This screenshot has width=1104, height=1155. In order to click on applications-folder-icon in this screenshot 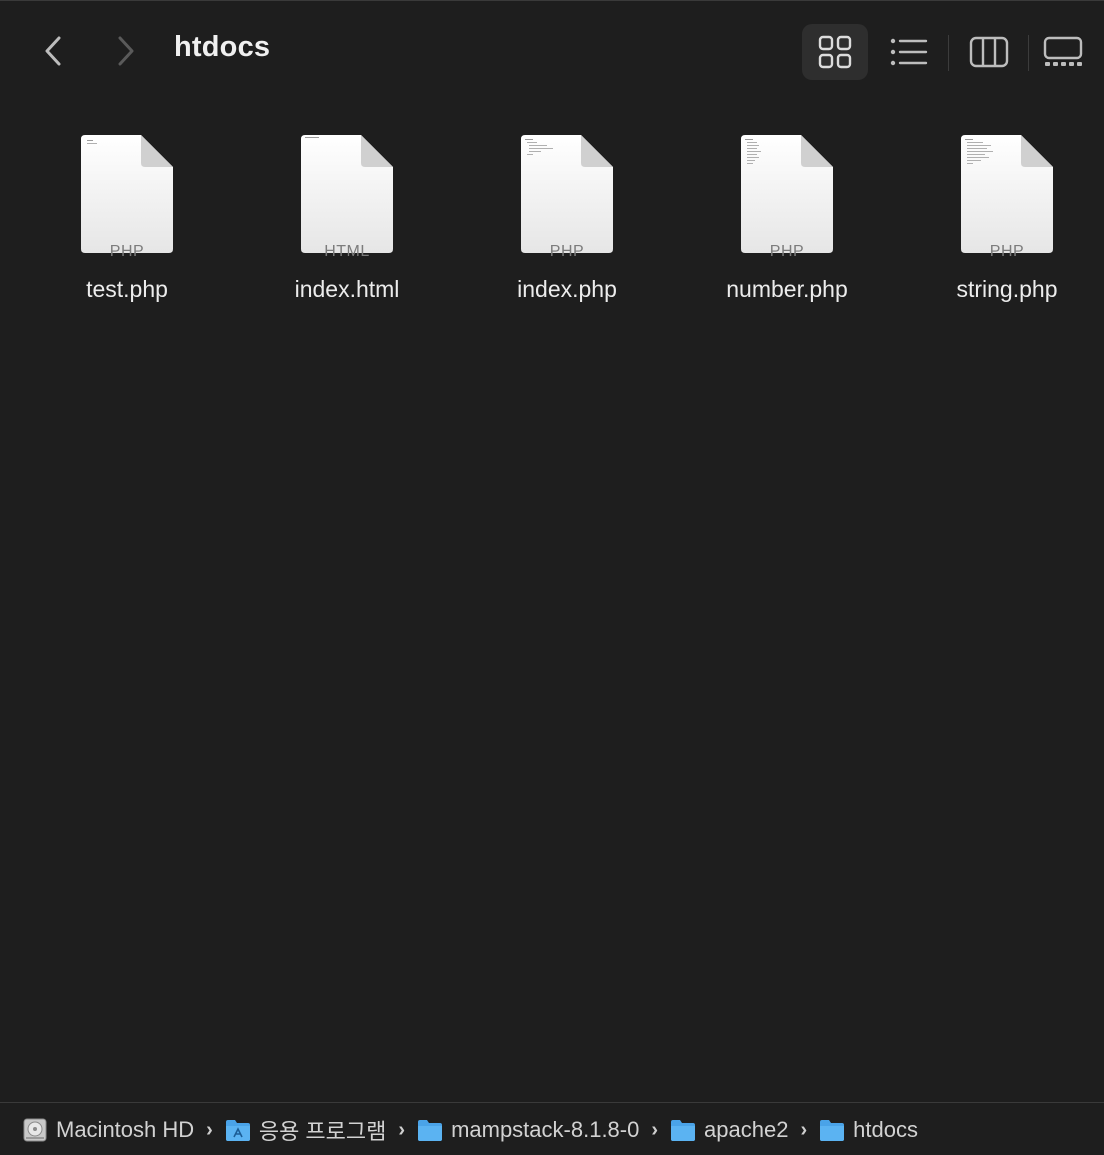, I will do `click(237, 1130)`.